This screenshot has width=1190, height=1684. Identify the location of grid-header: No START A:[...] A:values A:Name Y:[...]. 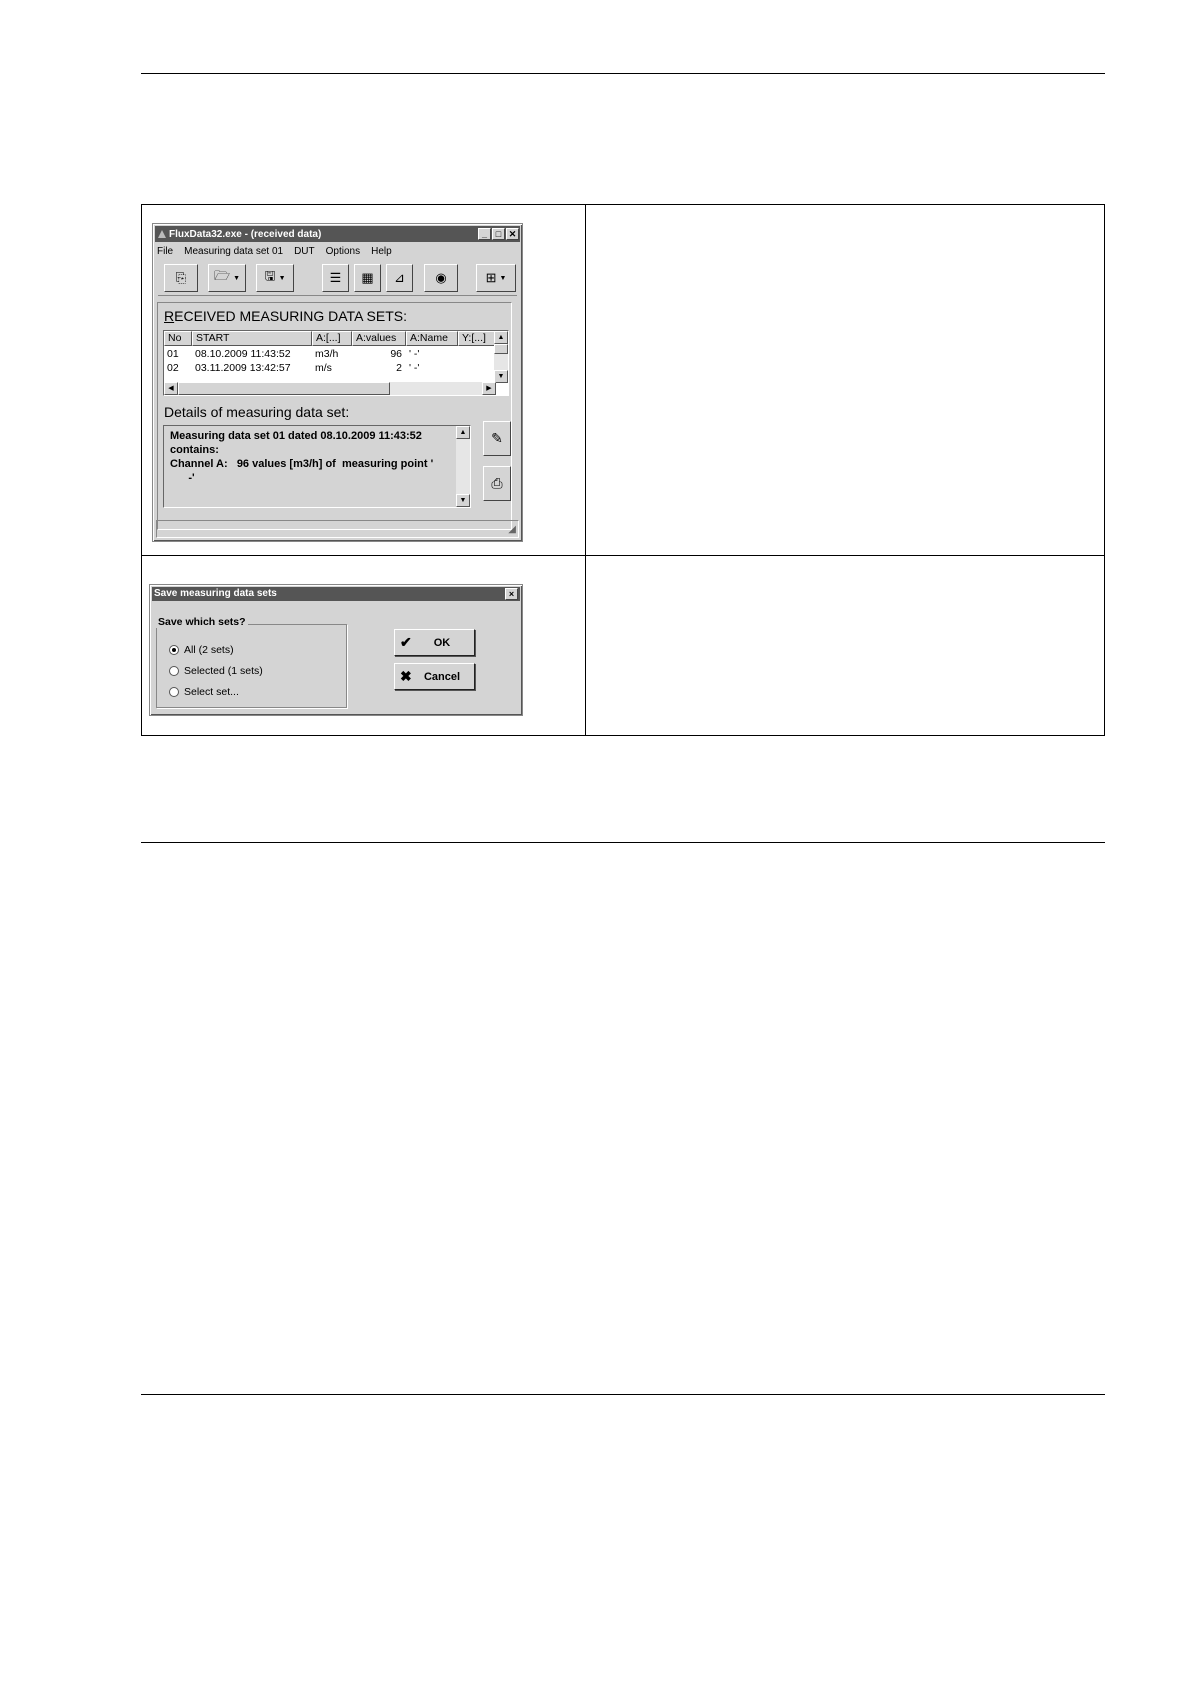
(329, 338).